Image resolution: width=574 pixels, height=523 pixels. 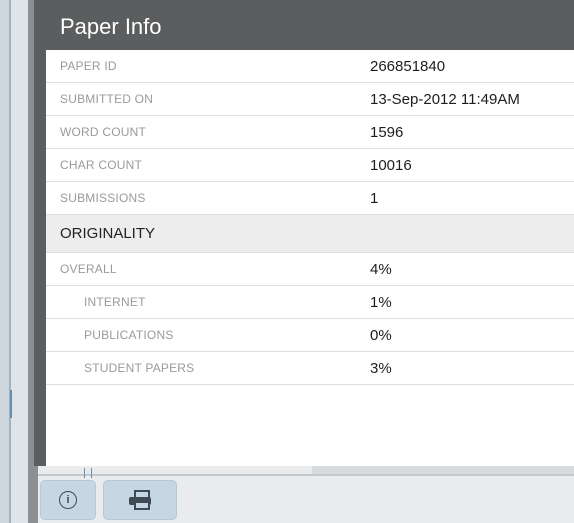 What do you see at coordinates (19, 261) in the screenshot?
I see `left-window-edge` at bounding box center [19, 261].